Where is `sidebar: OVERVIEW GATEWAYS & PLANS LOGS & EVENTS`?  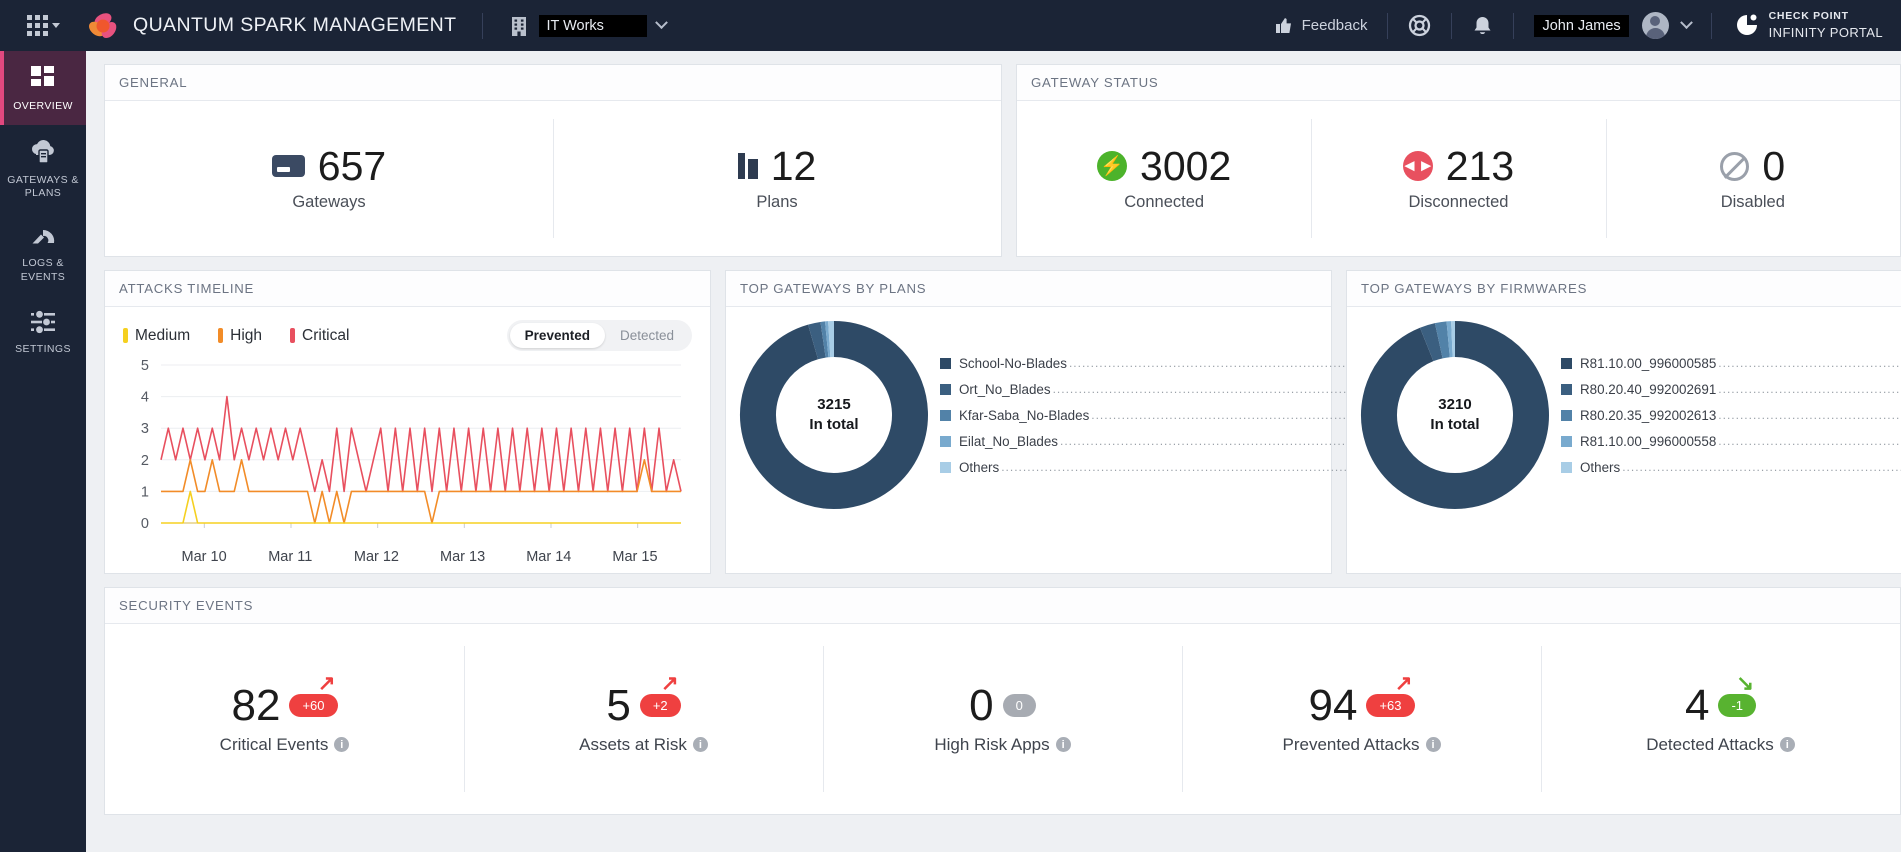
sidebar: OVERVIEW GATEWAYS & PLANS LOGS & EVENTS is located at coordinates (43, 451).